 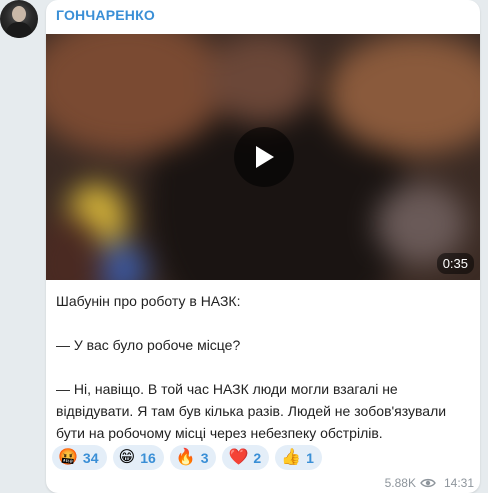 I want to click on reaction-count: 1, so click(x=310, y=457).